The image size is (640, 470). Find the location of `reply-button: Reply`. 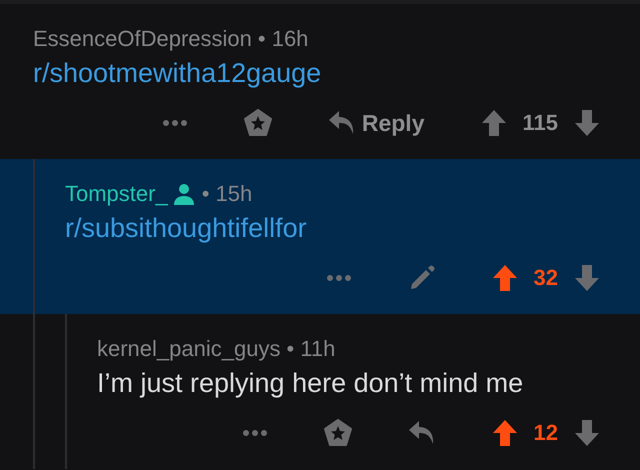

reply-button: Reply is located at coordinates (376, 123).